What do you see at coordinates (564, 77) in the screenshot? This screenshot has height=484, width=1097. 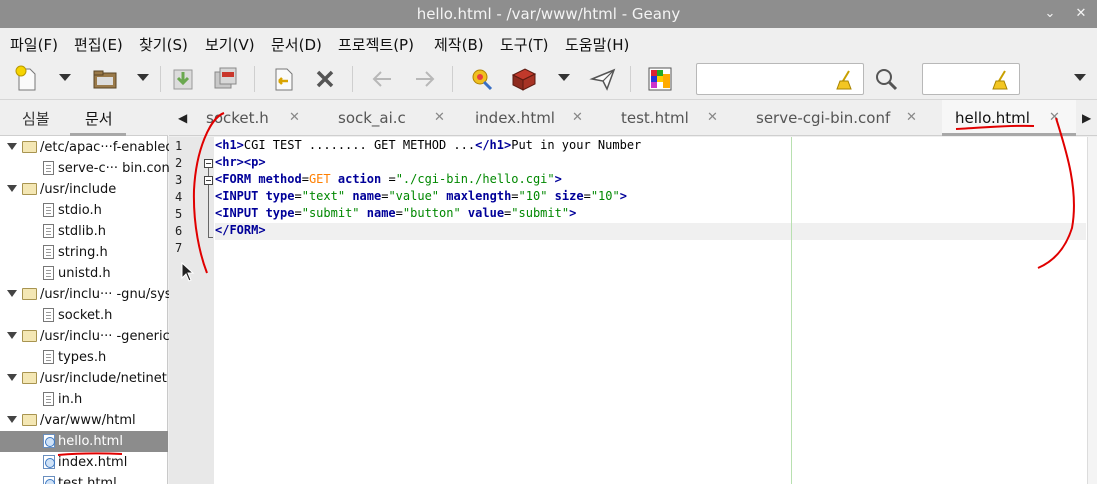 I see `build-dropdown-icon` at bounding box center [564, 77].